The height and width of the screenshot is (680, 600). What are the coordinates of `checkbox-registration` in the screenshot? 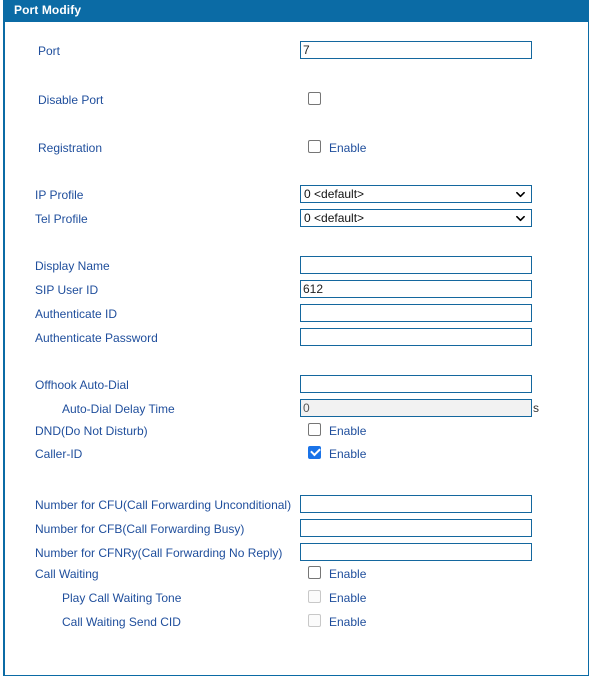 It's located at (314, 146).